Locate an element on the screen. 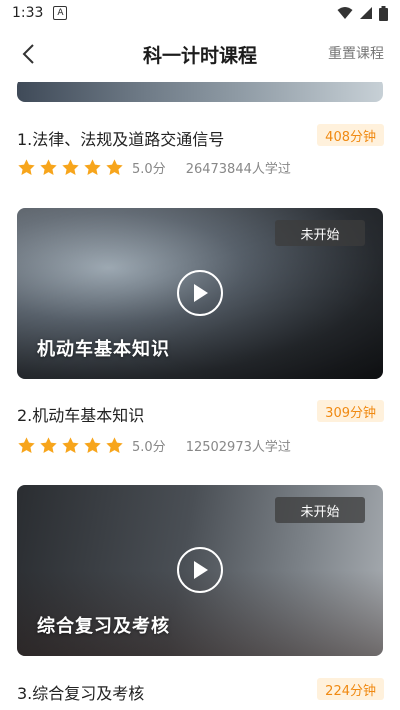  back-button is located at coordinates (28, 54).